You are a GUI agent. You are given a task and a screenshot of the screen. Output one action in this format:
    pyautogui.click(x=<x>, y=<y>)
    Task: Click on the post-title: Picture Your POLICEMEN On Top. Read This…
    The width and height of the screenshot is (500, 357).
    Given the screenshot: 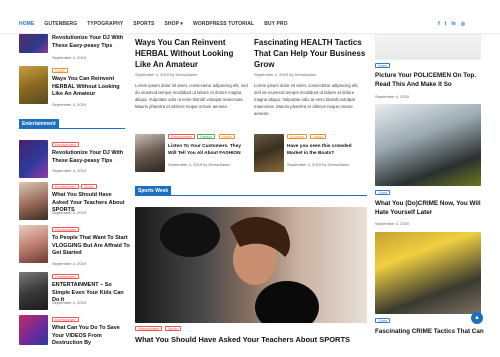 What is the action you would take?
    pyautogui.click(x=429, y=80)
    